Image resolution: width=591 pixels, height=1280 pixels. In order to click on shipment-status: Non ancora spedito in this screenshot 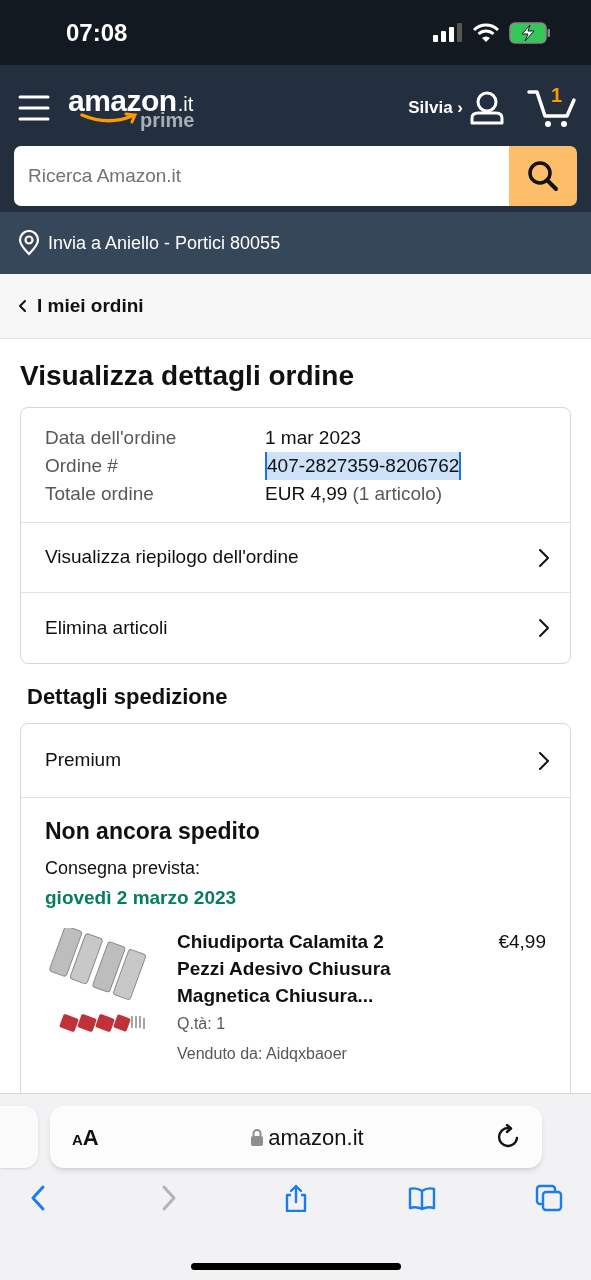, I will do `click(153, 831)`.